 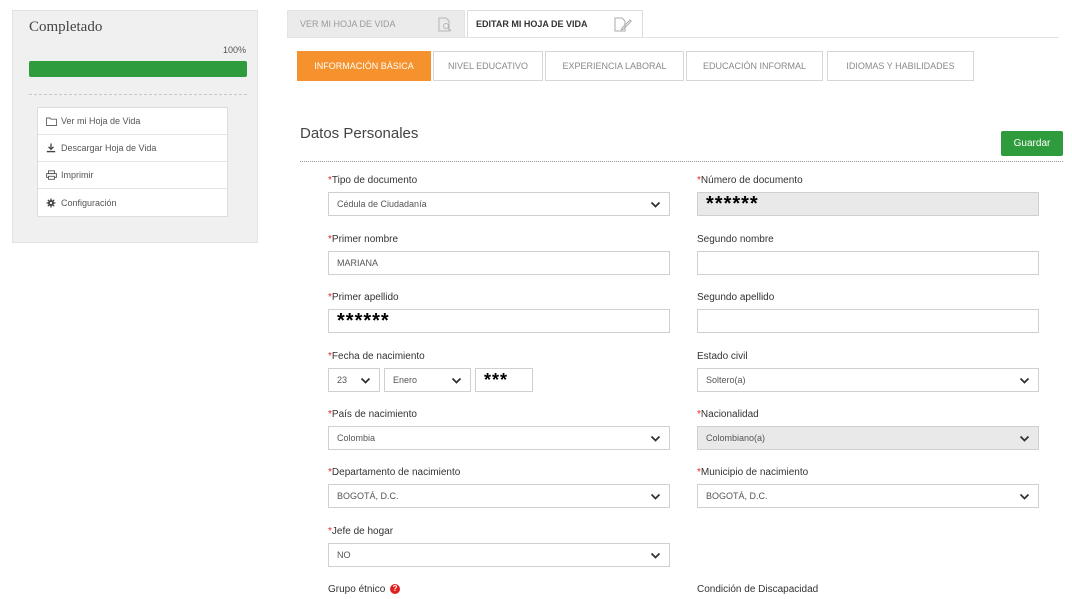 What do you see at coordinates (499, 321) in the screenshot?
I see `primer-apellido-input: ******` at bounding box center [499, 321].